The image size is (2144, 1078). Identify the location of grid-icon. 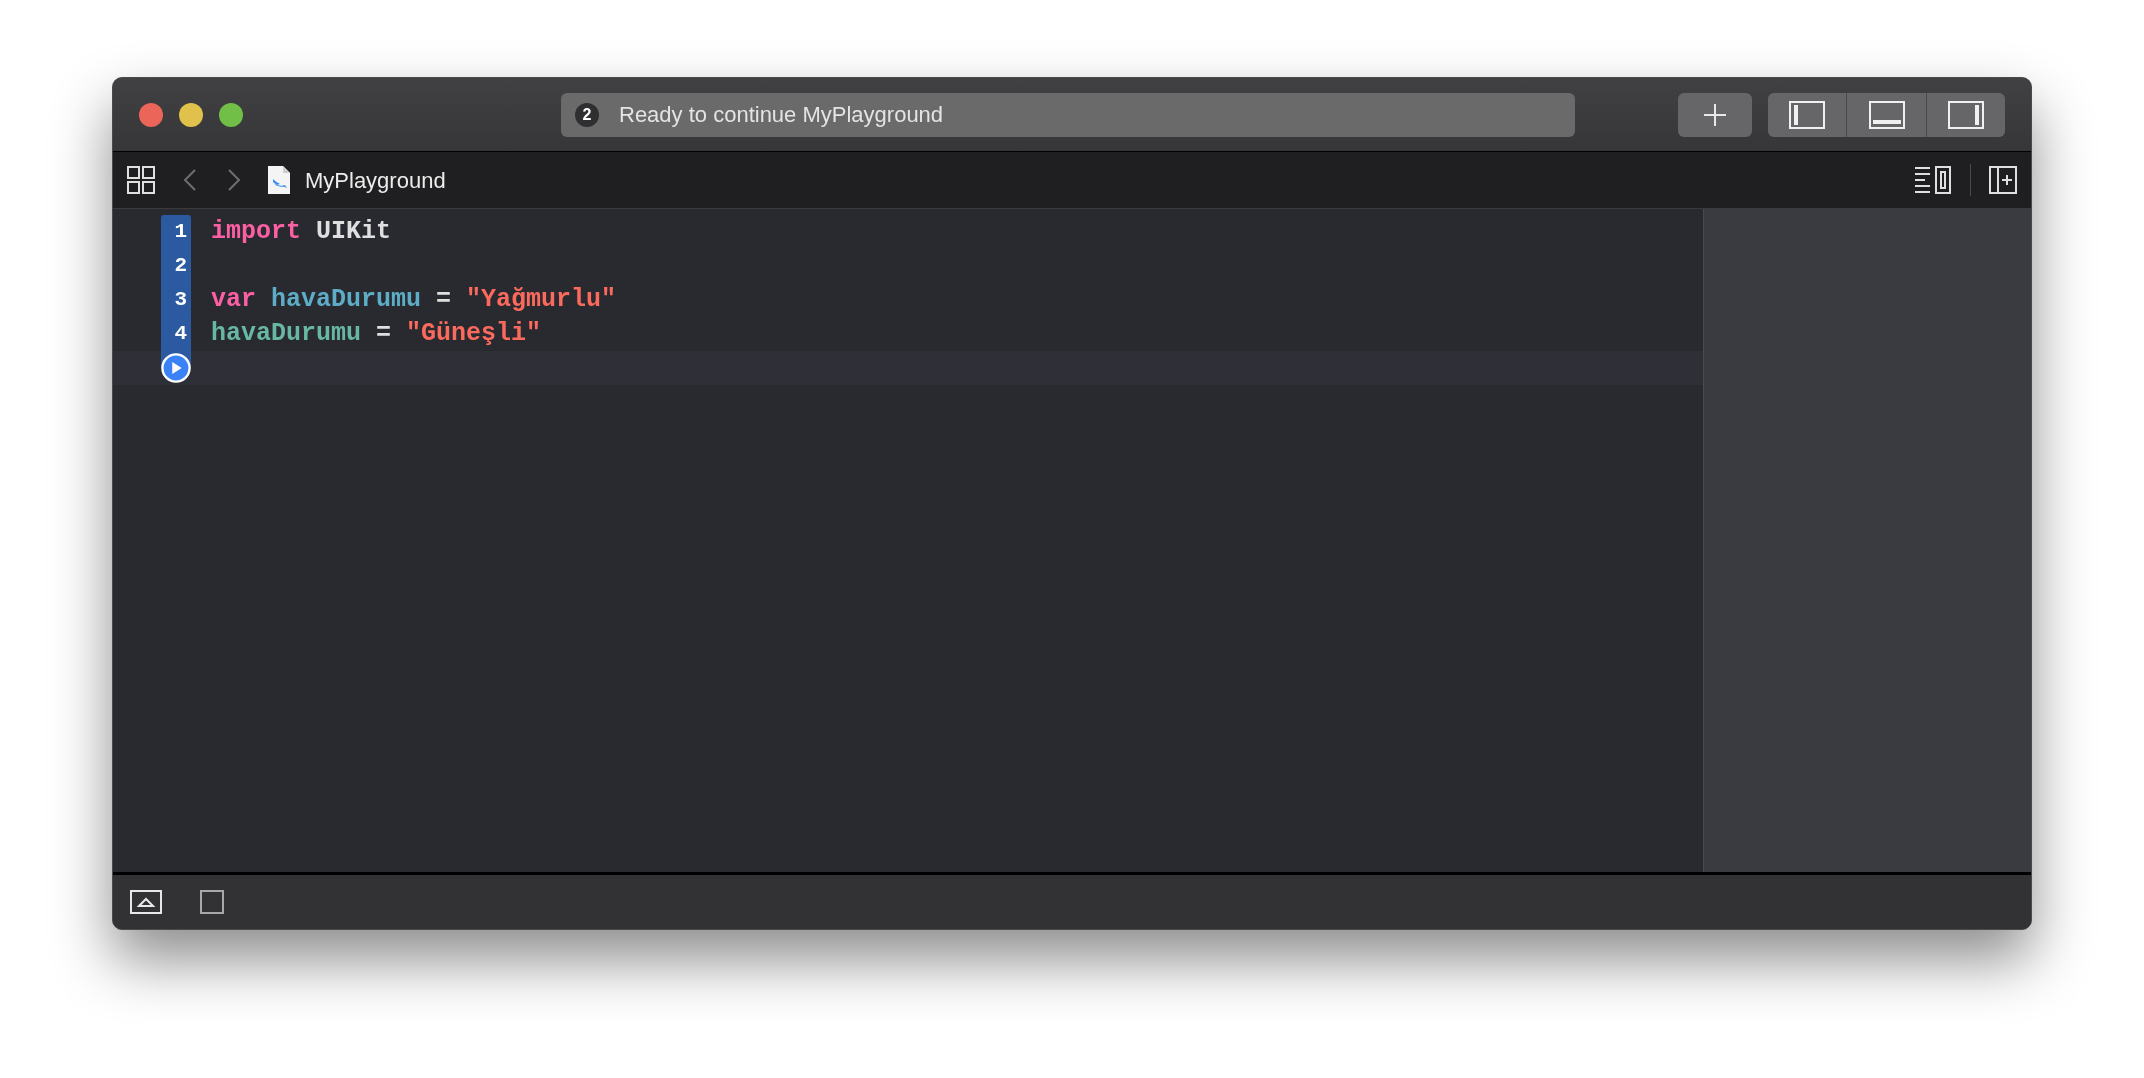
(141, 180).